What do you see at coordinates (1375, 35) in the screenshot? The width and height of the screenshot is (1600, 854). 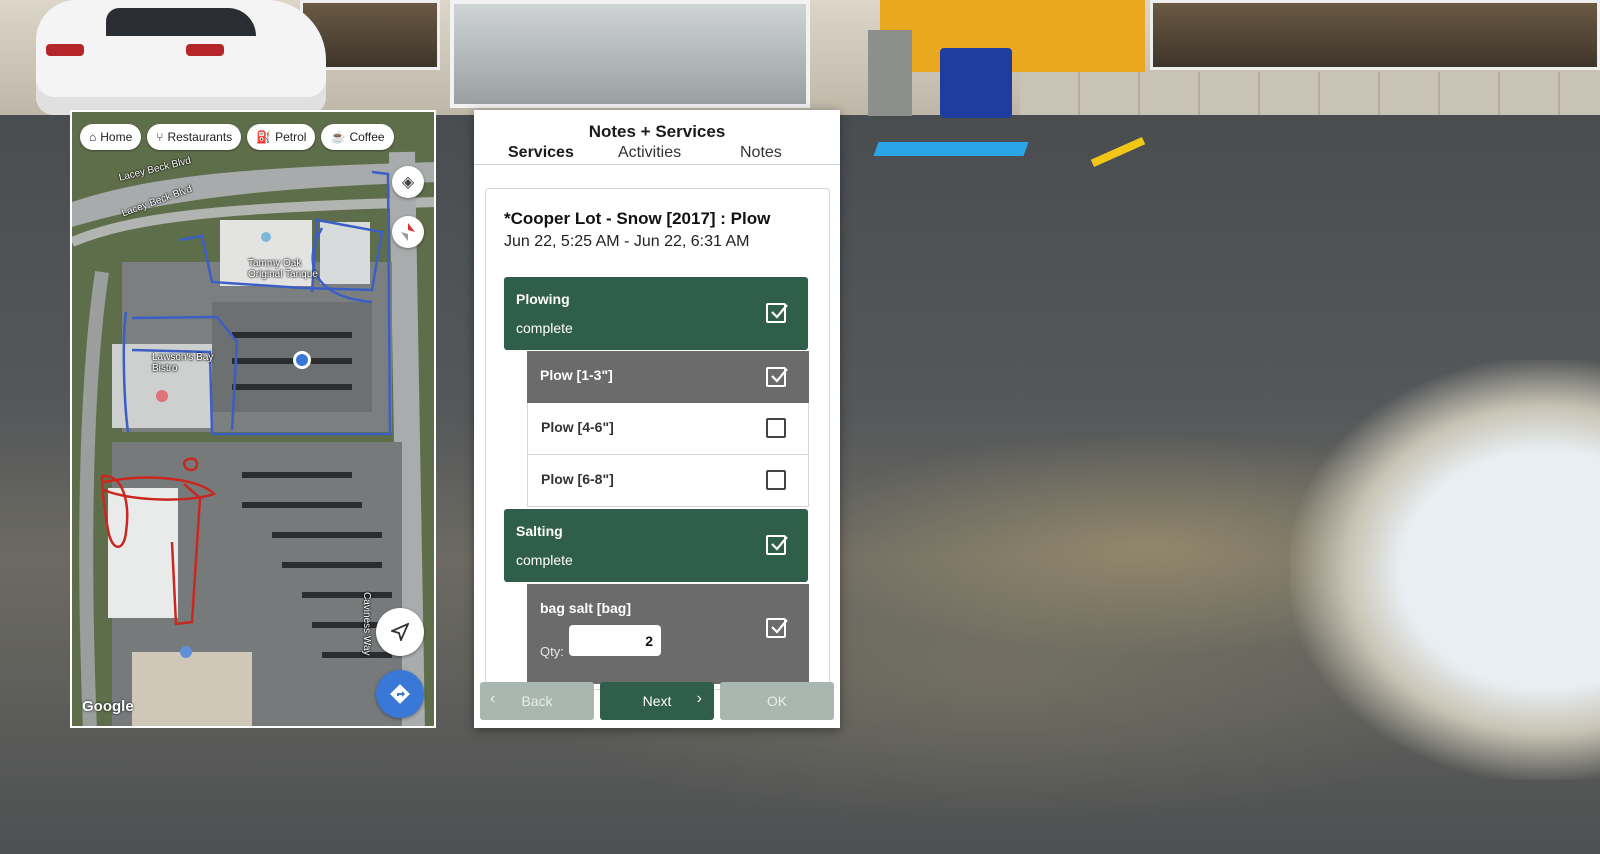 I see `store-window` at bounding box center [1375, 35].